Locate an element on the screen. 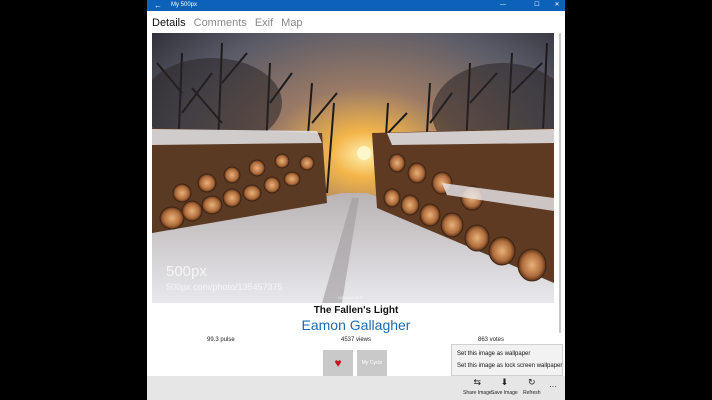  more-options-button: ··· is located at coordinates (553, 386).